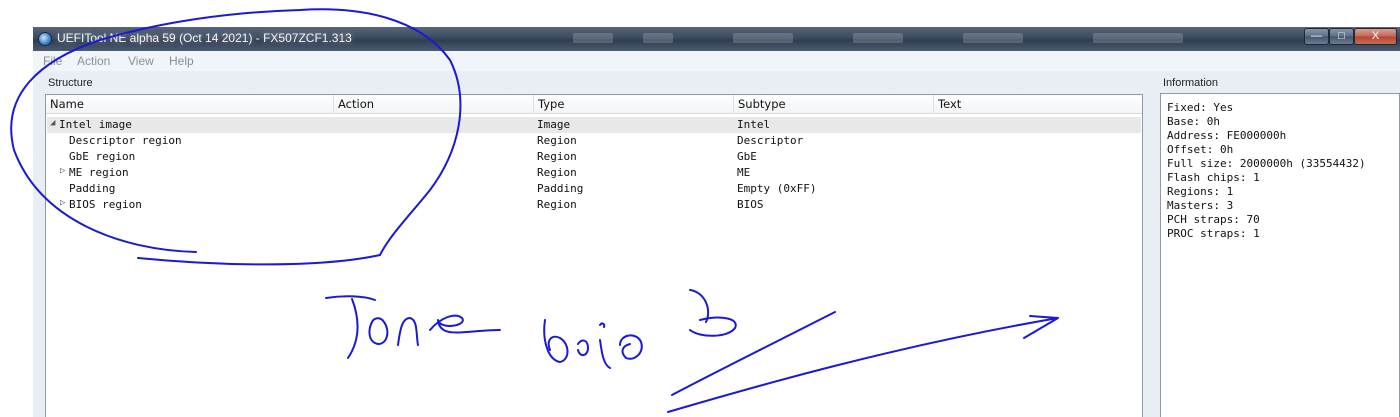  Describe the element at coordinates (1213, 233) in the screenshot. I see `info-proc-straps: PROC straps: 1` at that location.